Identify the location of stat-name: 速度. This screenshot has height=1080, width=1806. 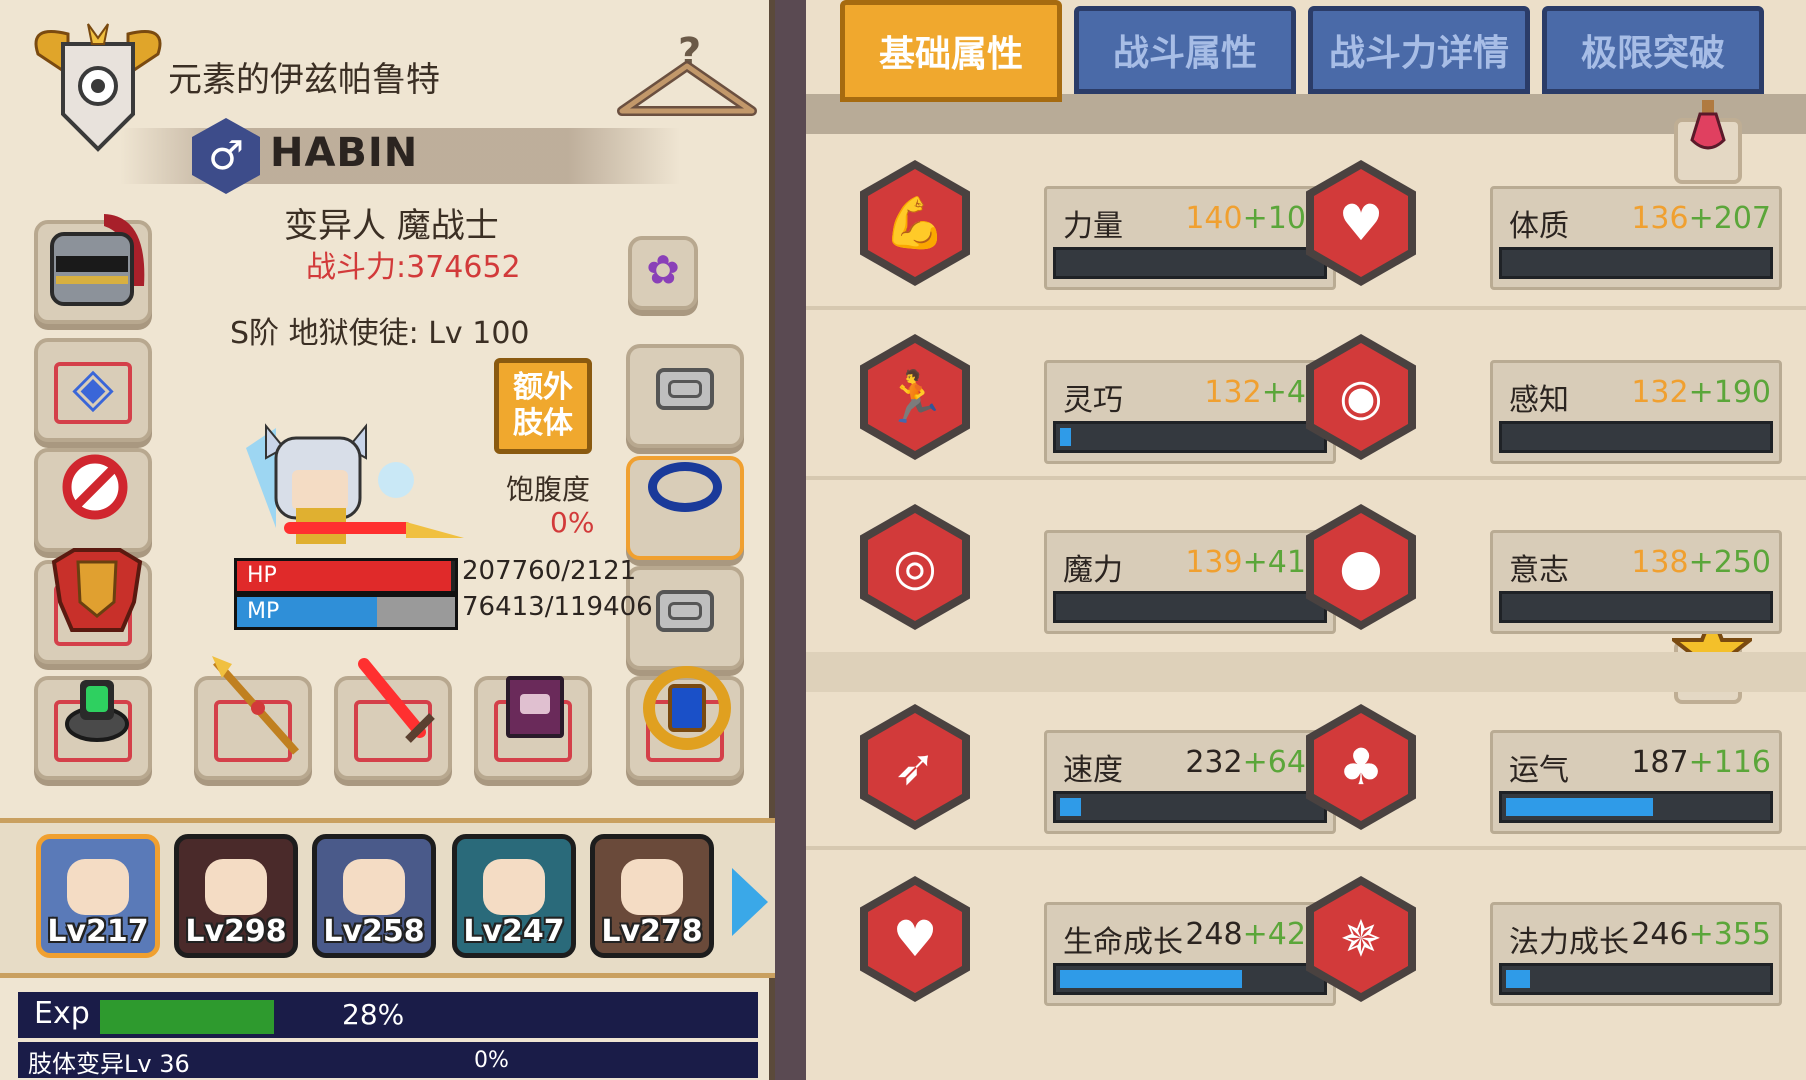
(1093, 770).